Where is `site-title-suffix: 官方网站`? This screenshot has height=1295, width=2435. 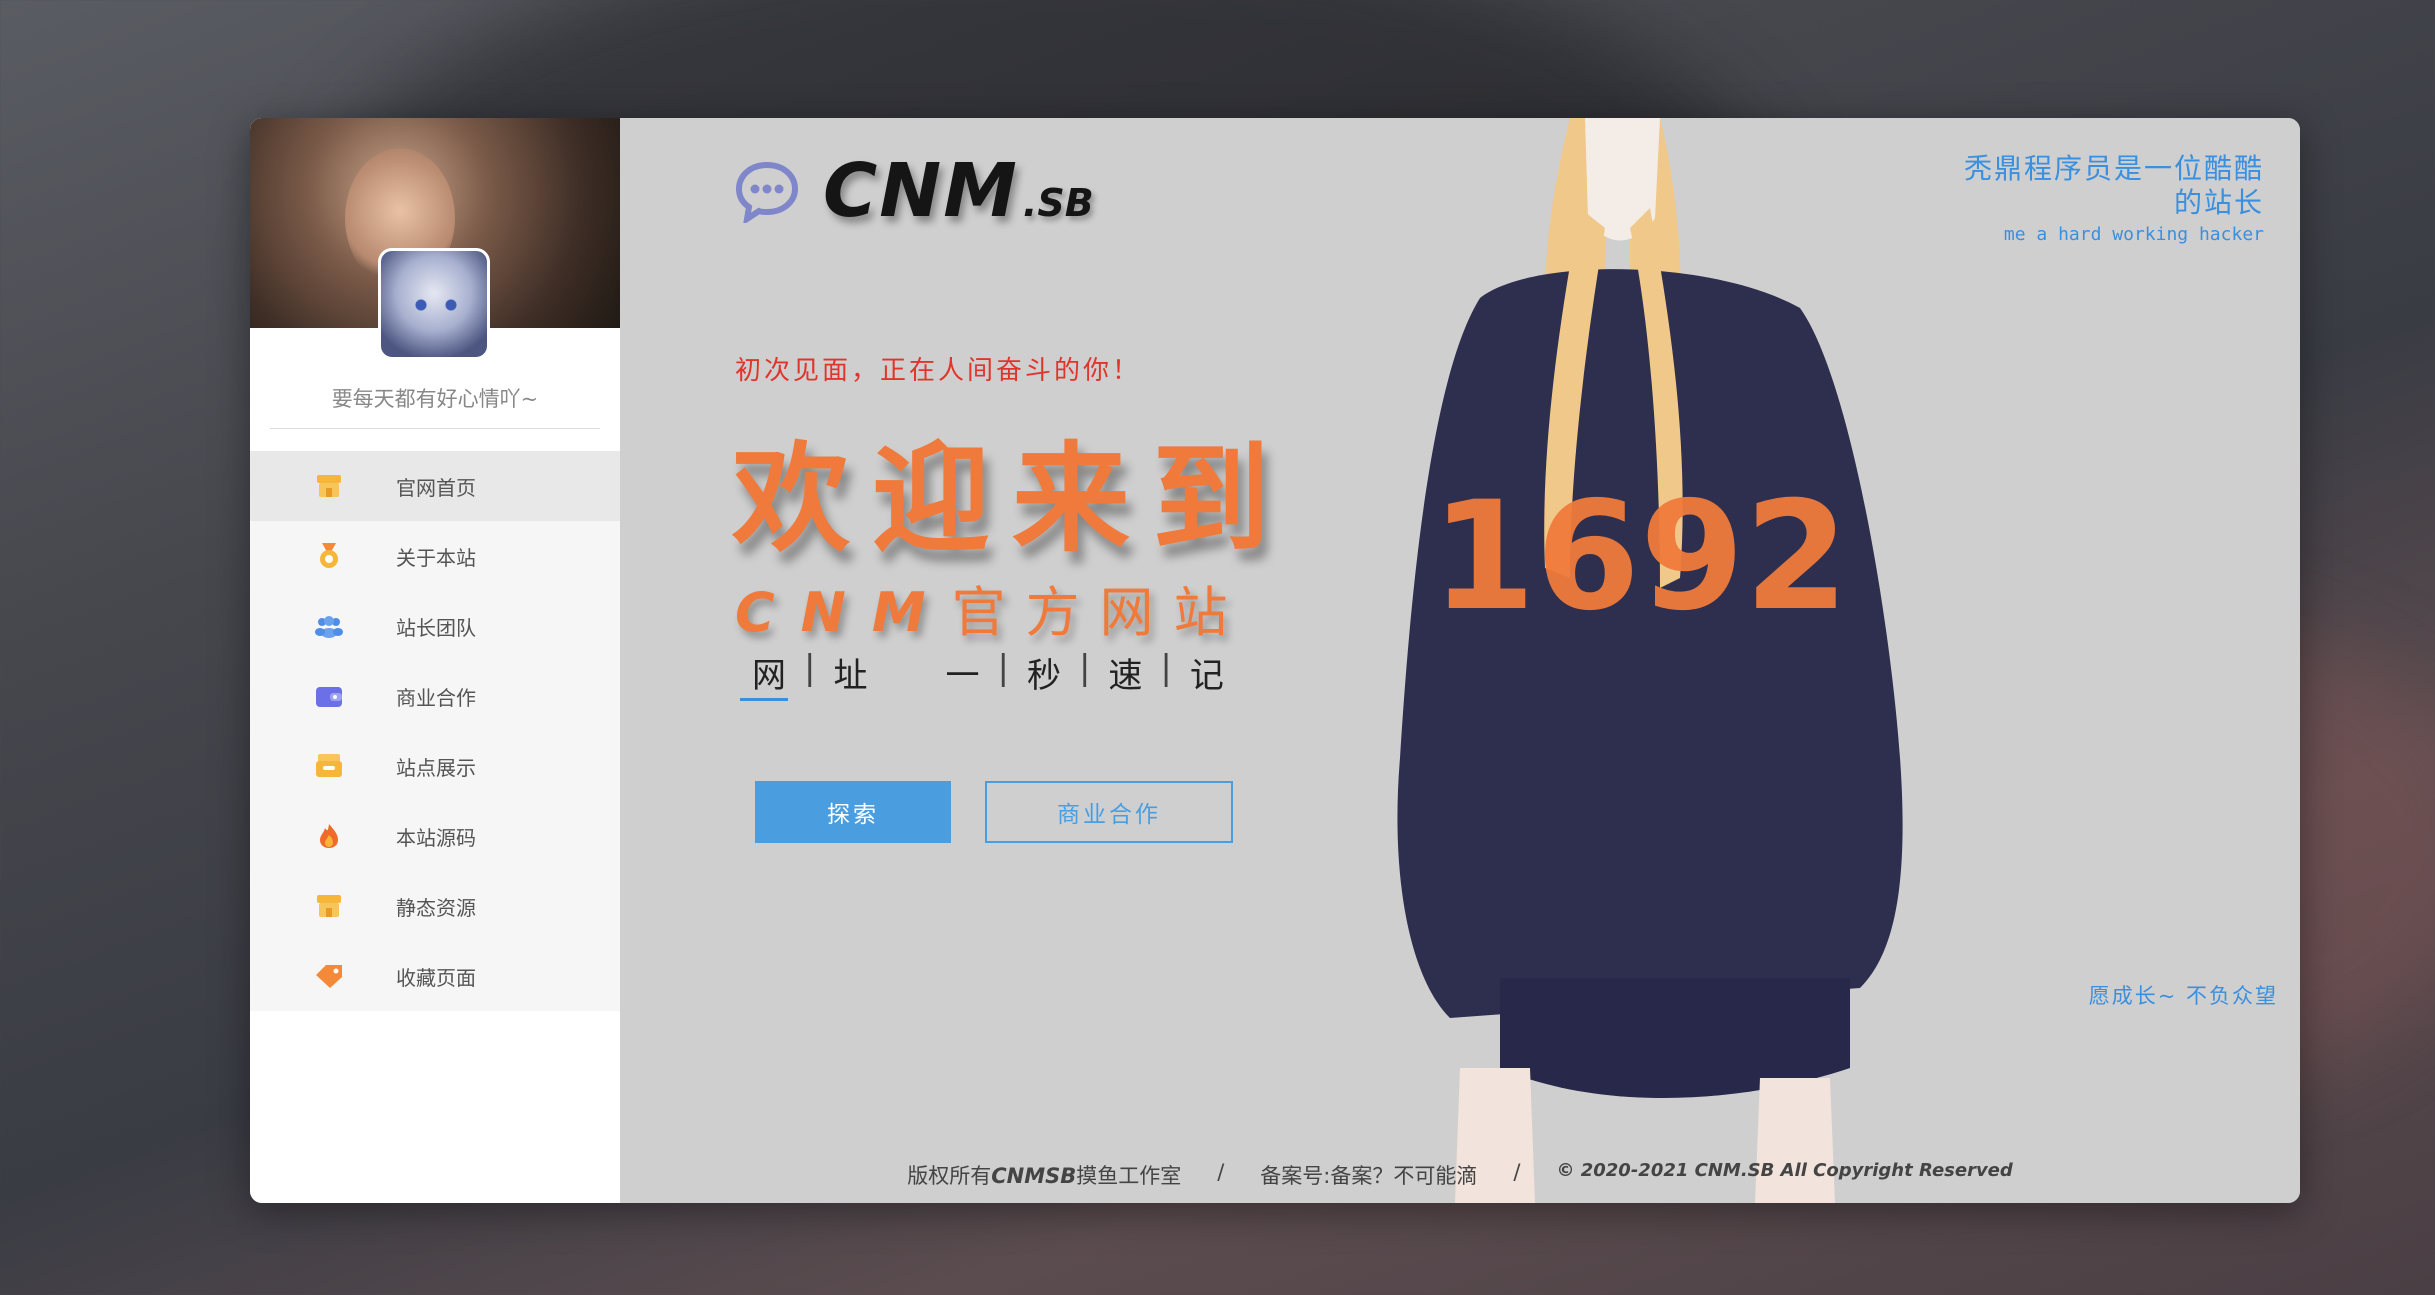
site-title-suffix: 官方网站 is located at coordinates (1099, 612).